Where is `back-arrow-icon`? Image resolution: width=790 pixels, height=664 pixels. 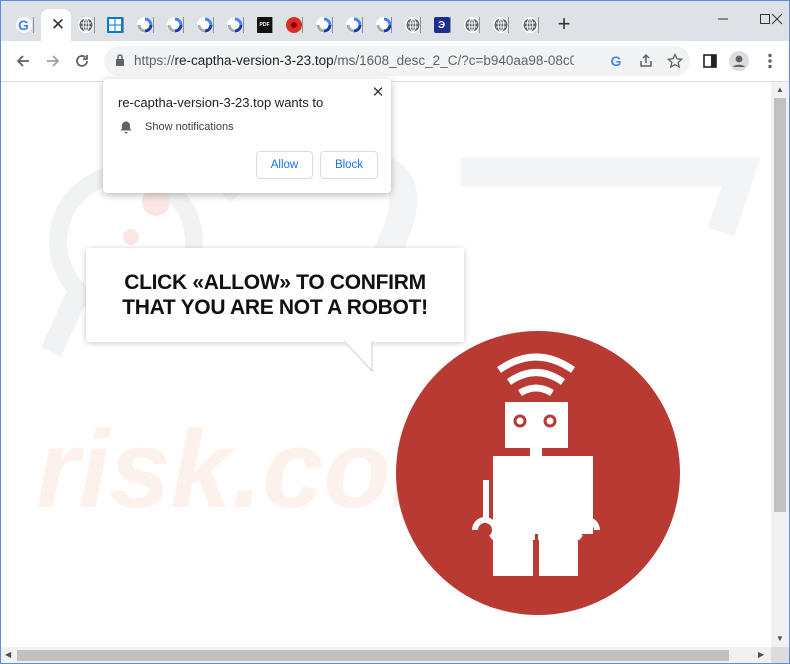
back-arrow-icon is located at coordinates (22, 61).